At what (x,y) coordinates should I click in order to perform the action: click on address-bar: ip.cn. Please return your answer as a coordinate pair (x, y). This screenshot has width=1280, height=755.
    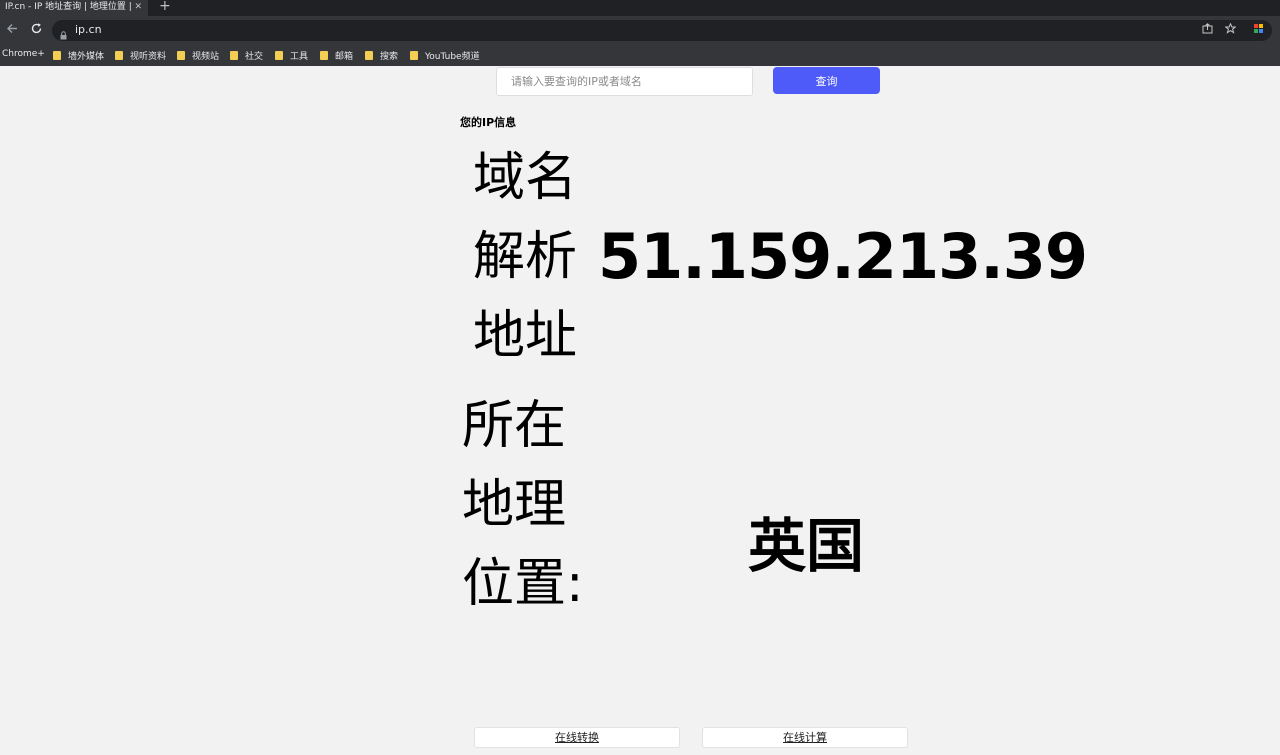
    Looking at the image, I should click on (662, 30).